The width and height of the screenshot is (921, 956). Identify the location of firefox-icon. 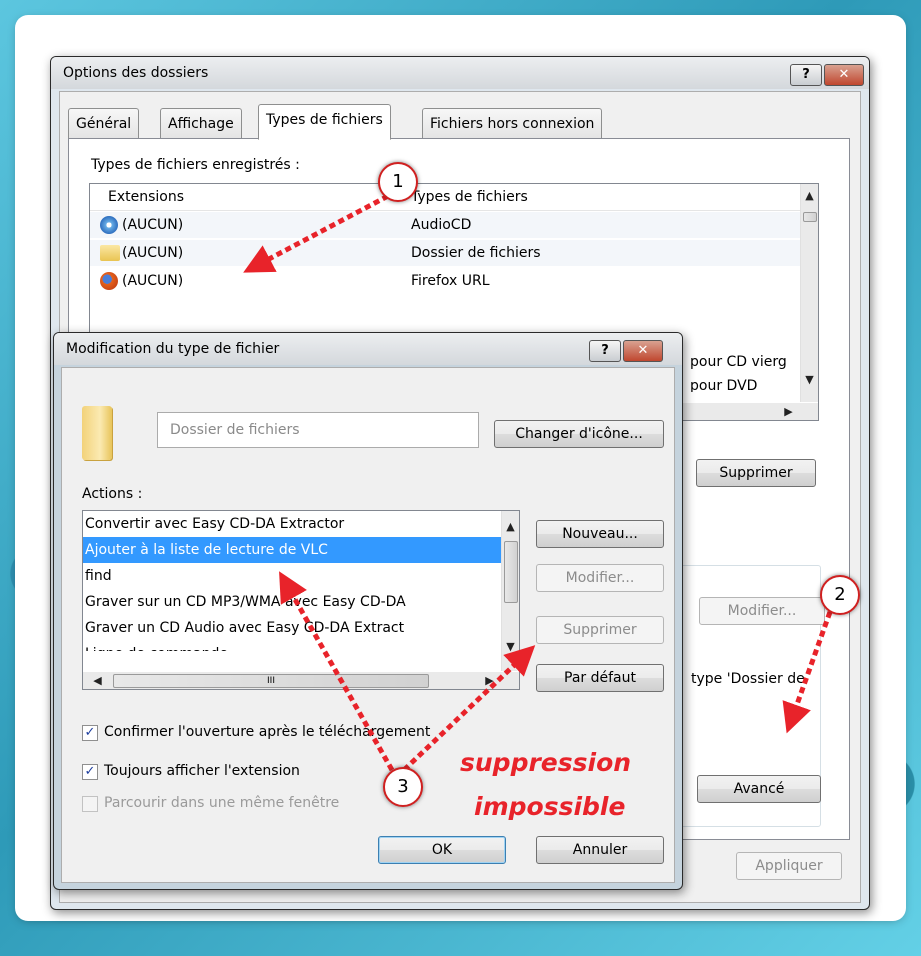
(109, 281).